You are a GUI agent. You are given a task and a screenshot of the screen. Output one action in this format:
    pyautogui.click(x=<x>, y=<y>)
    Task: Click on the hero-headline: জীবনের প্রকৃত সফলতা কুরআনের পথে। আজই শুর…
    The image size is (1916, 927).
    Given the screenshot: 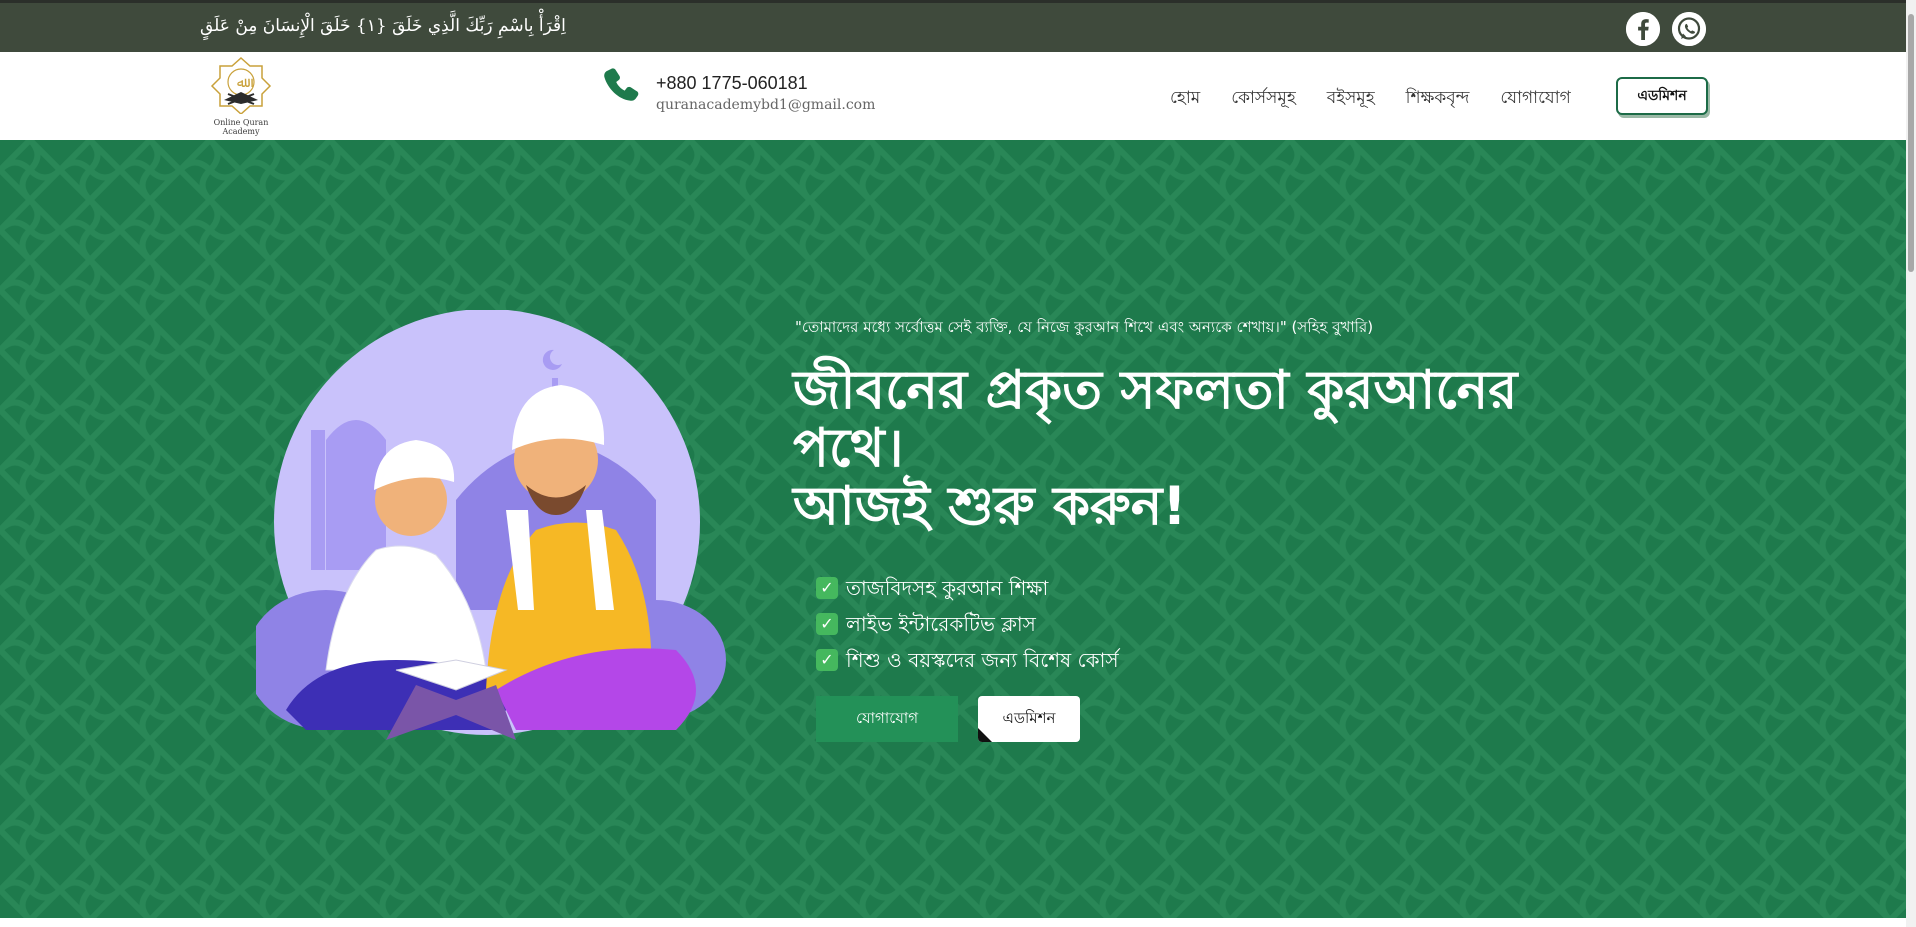 What is the action you would take?
    pyautogui.click(x=1203, y=449)
    